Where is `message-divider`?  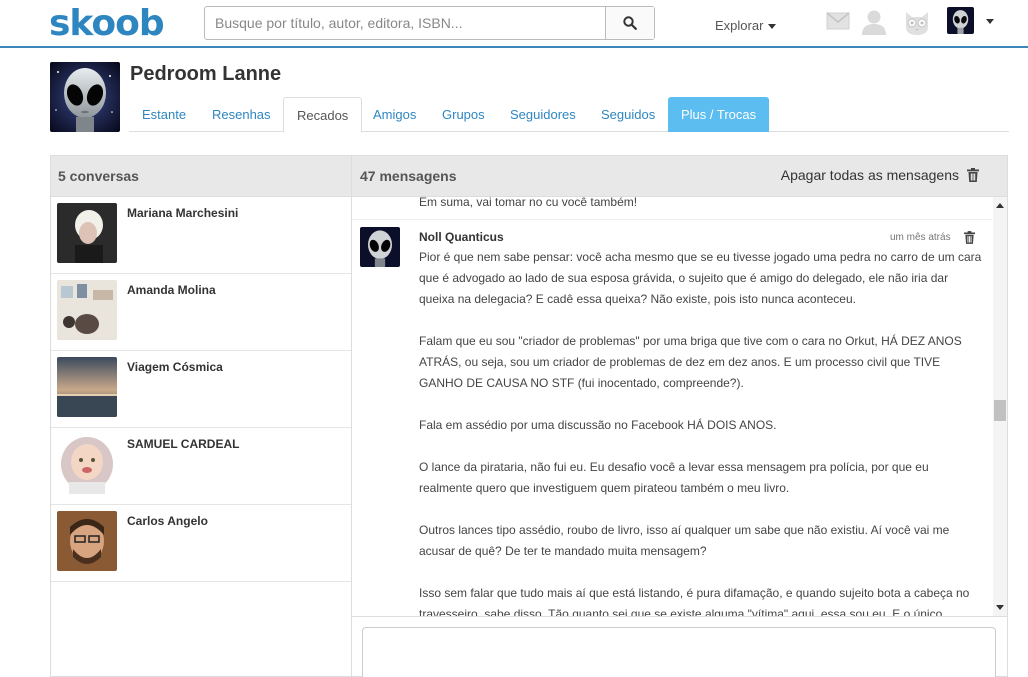 message-divider is located at coordinates (672, 219).